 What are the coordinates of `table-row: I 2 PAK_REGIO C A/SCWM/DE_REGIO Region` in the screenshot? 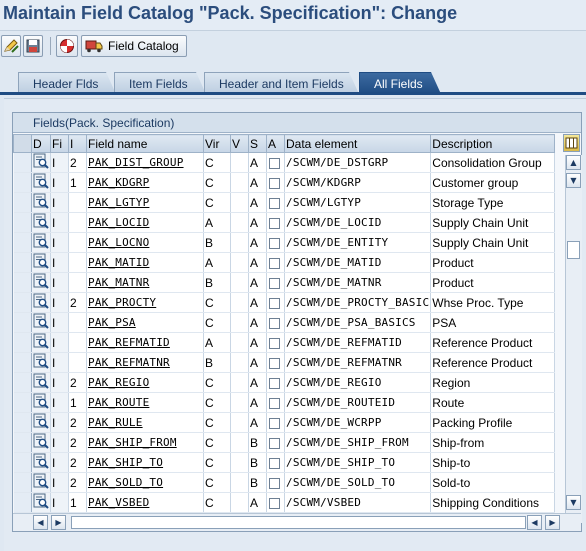 It's located at (284, 382).